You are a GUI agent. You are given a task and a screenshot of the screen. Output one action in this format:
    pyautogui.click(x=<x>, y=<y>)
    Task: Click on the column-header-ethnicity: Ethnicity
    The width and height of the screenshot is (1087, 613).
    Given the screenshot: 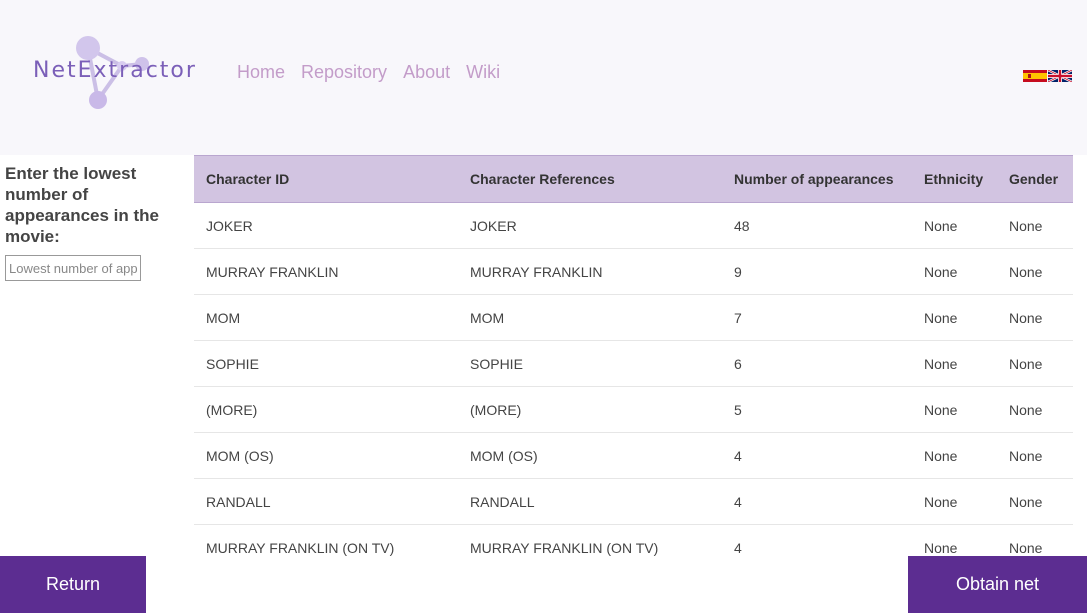 What is the action you would take?
    pyautogui.click(x=954, y=179)
    